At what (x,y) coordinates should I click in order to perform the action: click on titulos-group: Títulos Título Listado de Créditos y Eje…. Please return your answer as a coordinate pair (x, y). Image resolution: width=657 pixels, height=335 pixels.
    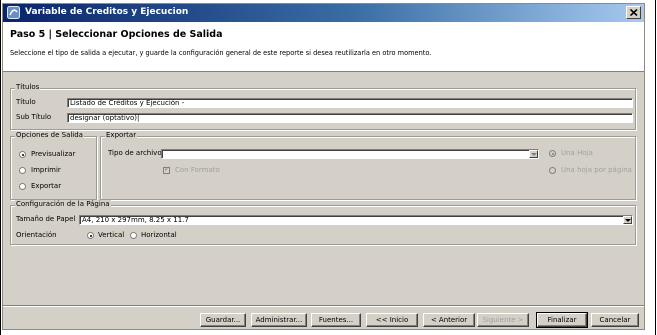
    Looking at the image, I should click on (323, 106).